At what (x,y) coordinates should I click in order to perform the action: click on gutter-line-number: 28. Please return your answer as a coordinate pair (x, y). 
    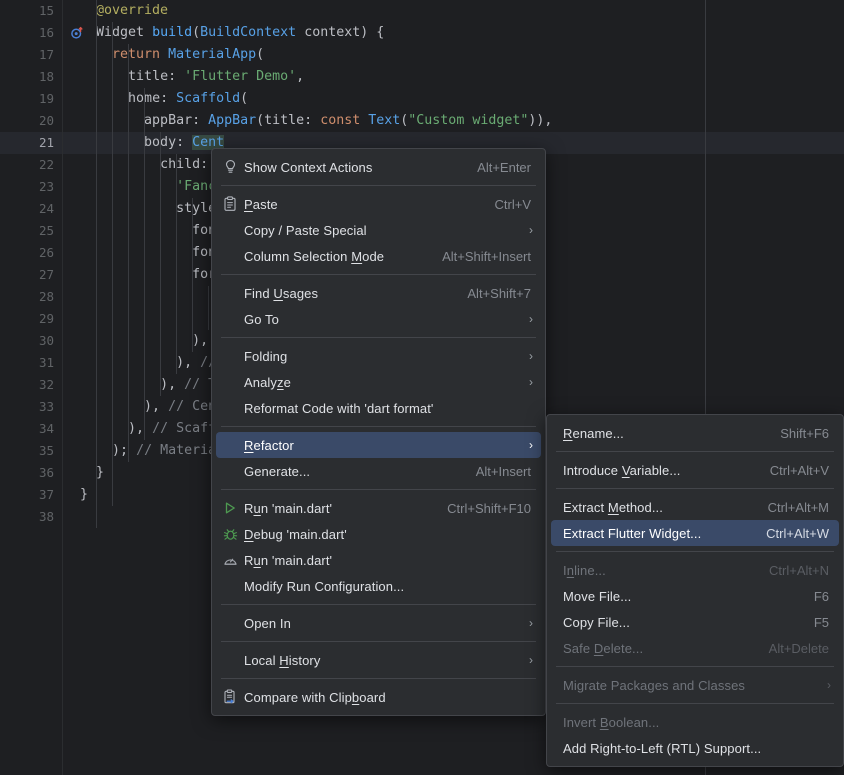
    Looking at the image, I should click on (31, 297).